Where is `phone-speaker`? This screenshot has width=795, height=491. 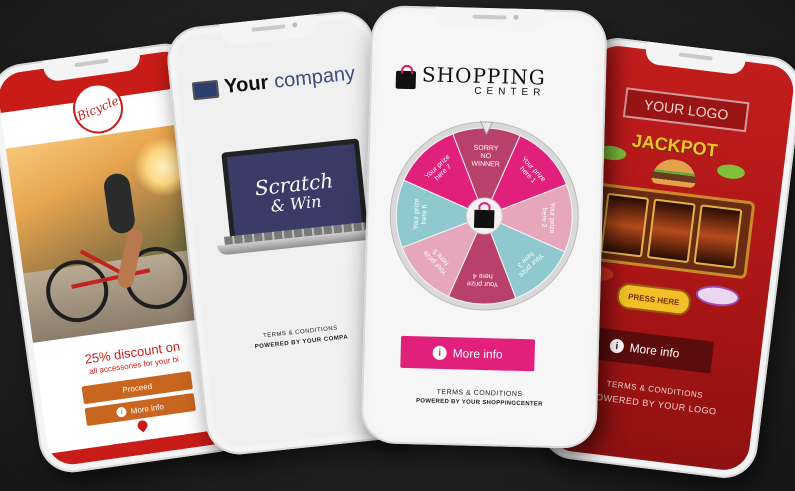
phone-speaker is located at coordinates (489, 17).